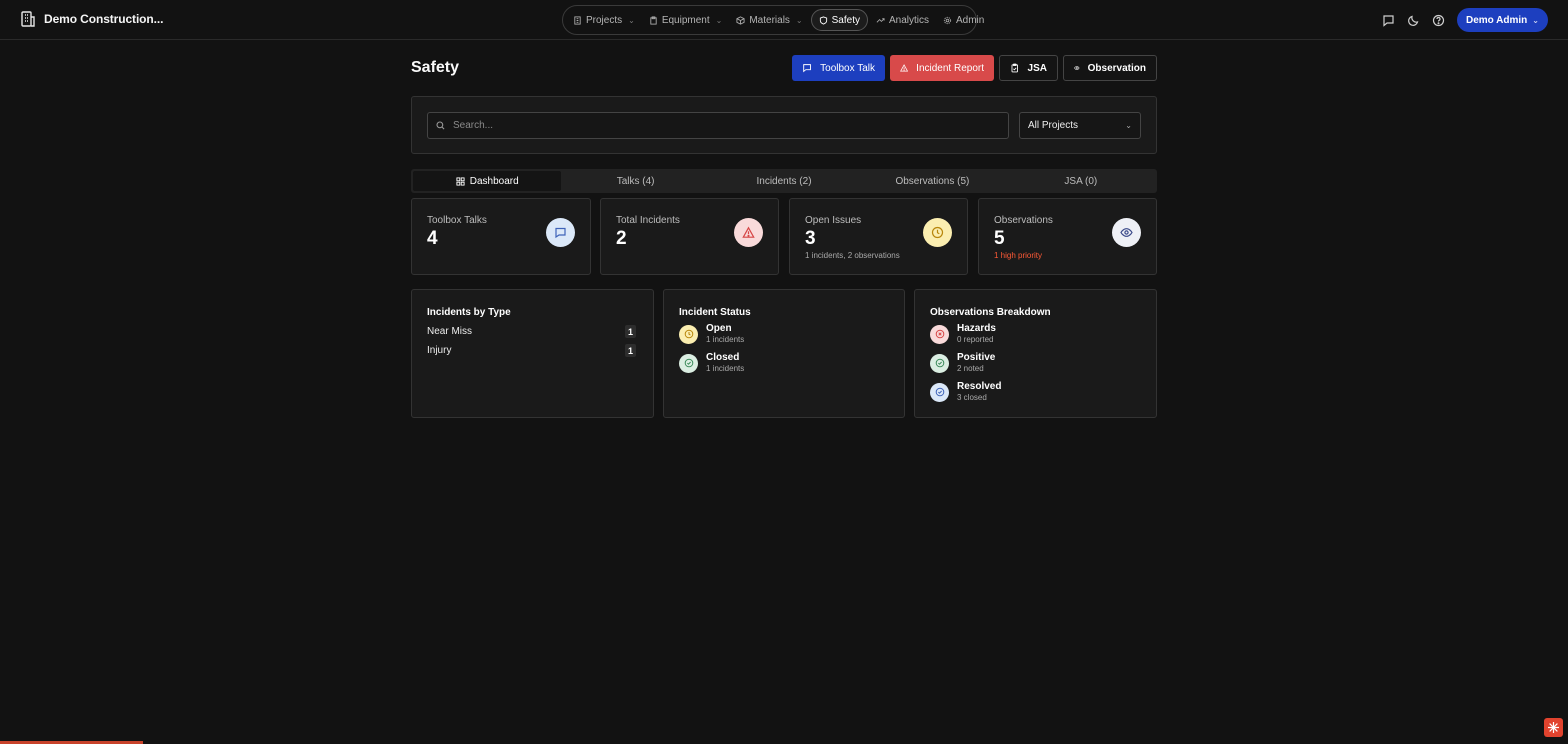 The height and width of the screenshot is (744, 1568). I want to click on breakdown-label: Resolved, so click(979, 386).